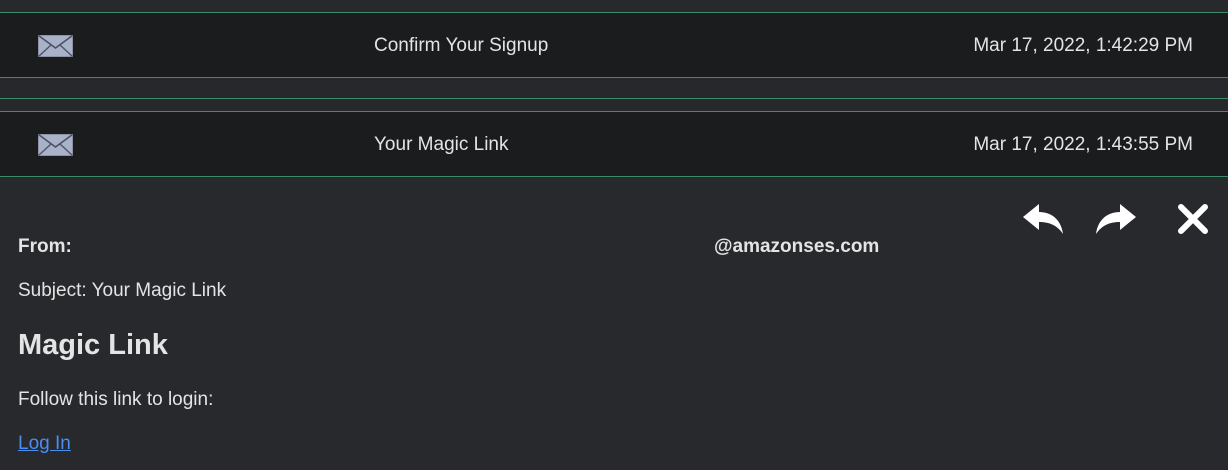  Describe the element at coordinates (93, 345) in the screenshot. I see `message-heading: Magic Link` at that location.